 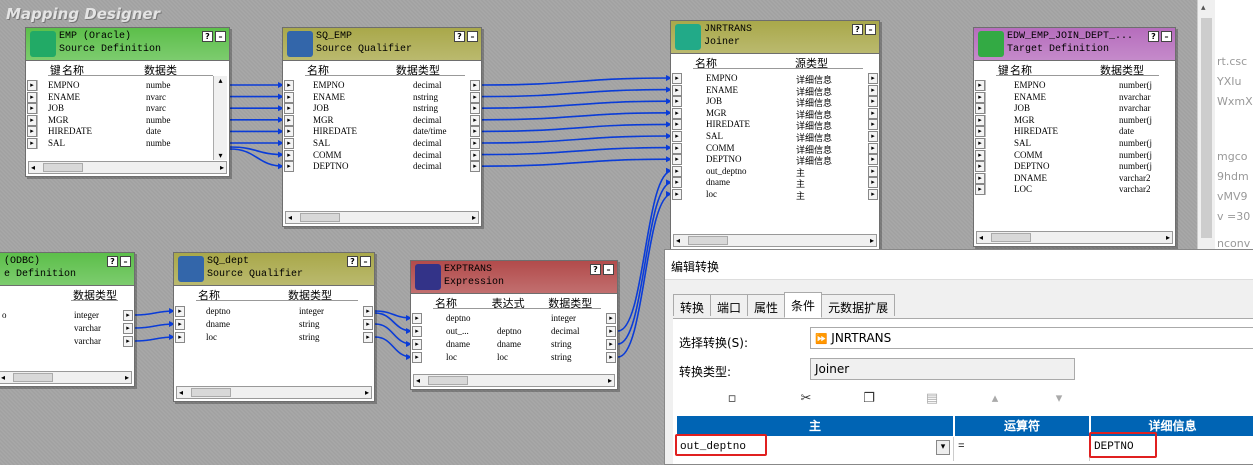 I want to click on port-row: ▸ DEPTNO number(j, so click(x=1074, y=167).